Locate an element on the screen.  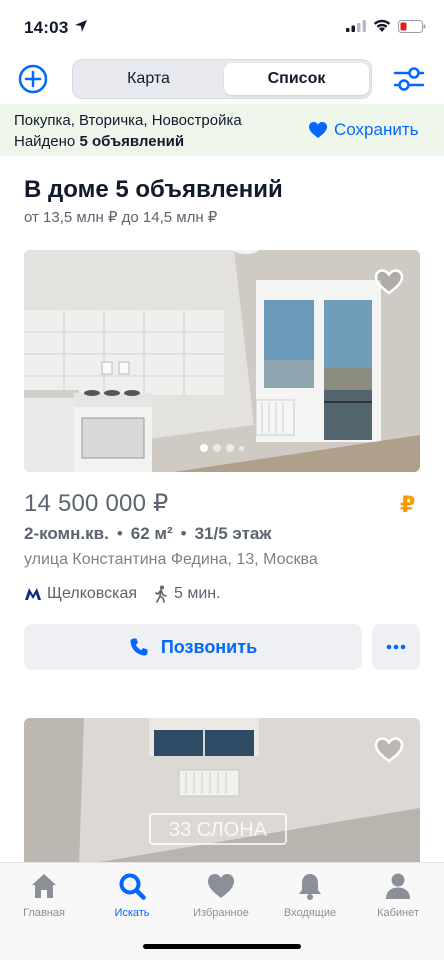
photo-pagination is located at coordinates (222, 448).